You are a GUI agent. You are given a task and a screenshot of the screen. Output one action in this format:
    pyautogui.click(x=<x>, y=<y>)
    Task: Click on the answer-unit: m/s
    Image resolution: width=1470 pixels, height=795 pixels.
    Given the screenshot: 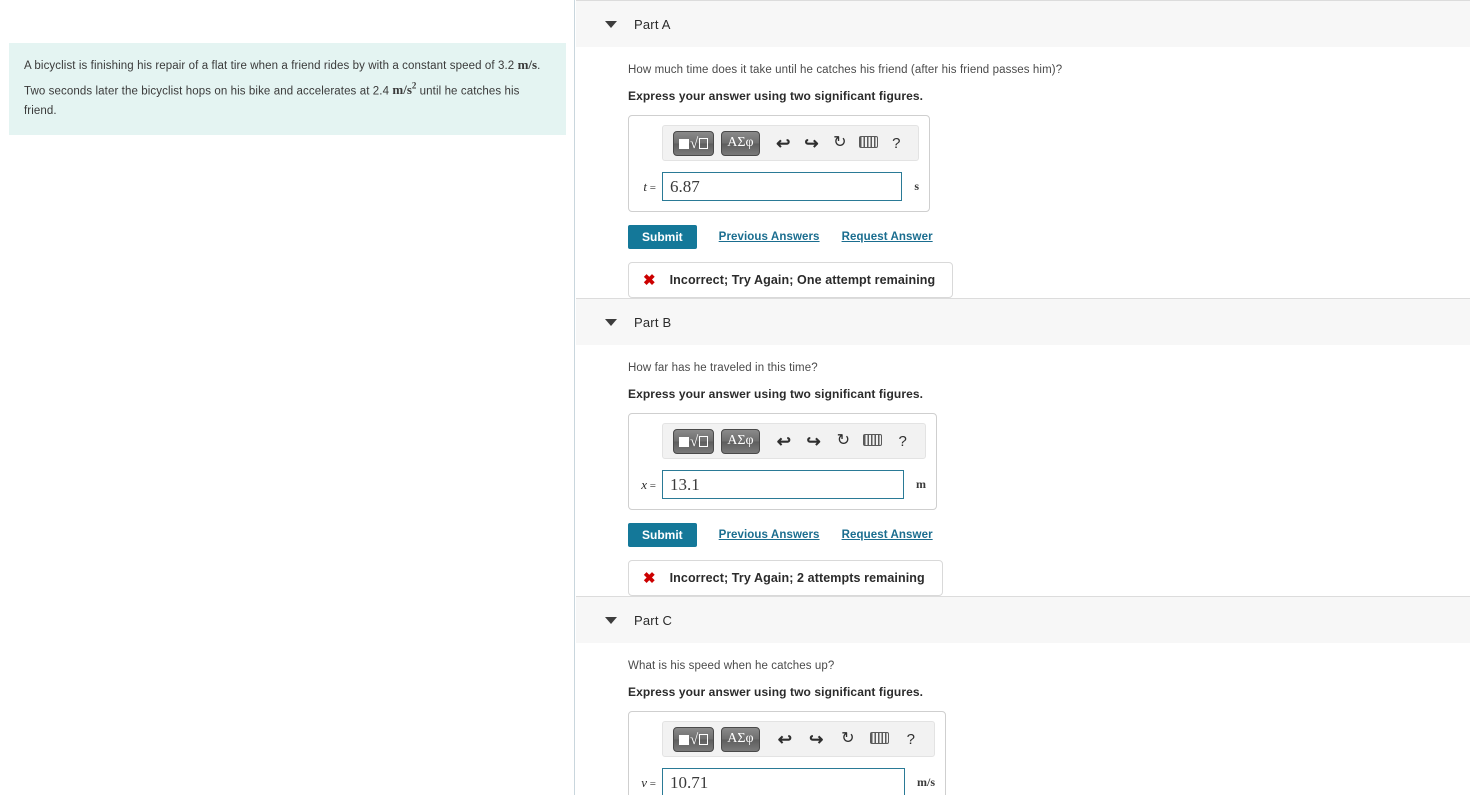 What is the action you would take?
    pyautogui.click(x=926, y=782)
    